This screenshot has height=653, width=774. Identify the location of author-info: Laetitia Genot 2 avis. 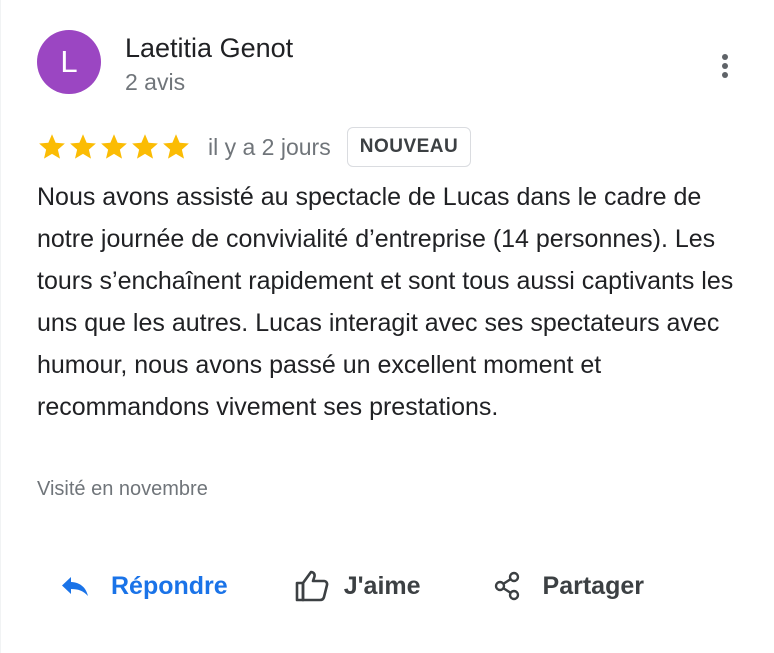
(209, 64).